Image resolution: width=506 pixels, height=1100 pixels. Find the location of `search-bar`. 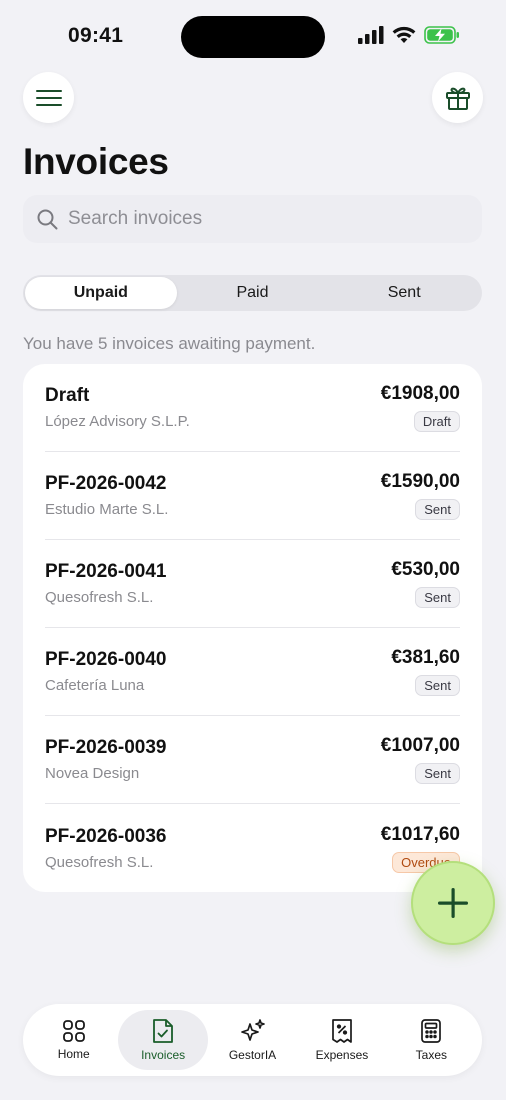

search-bar is located at coordinates (252, 219).